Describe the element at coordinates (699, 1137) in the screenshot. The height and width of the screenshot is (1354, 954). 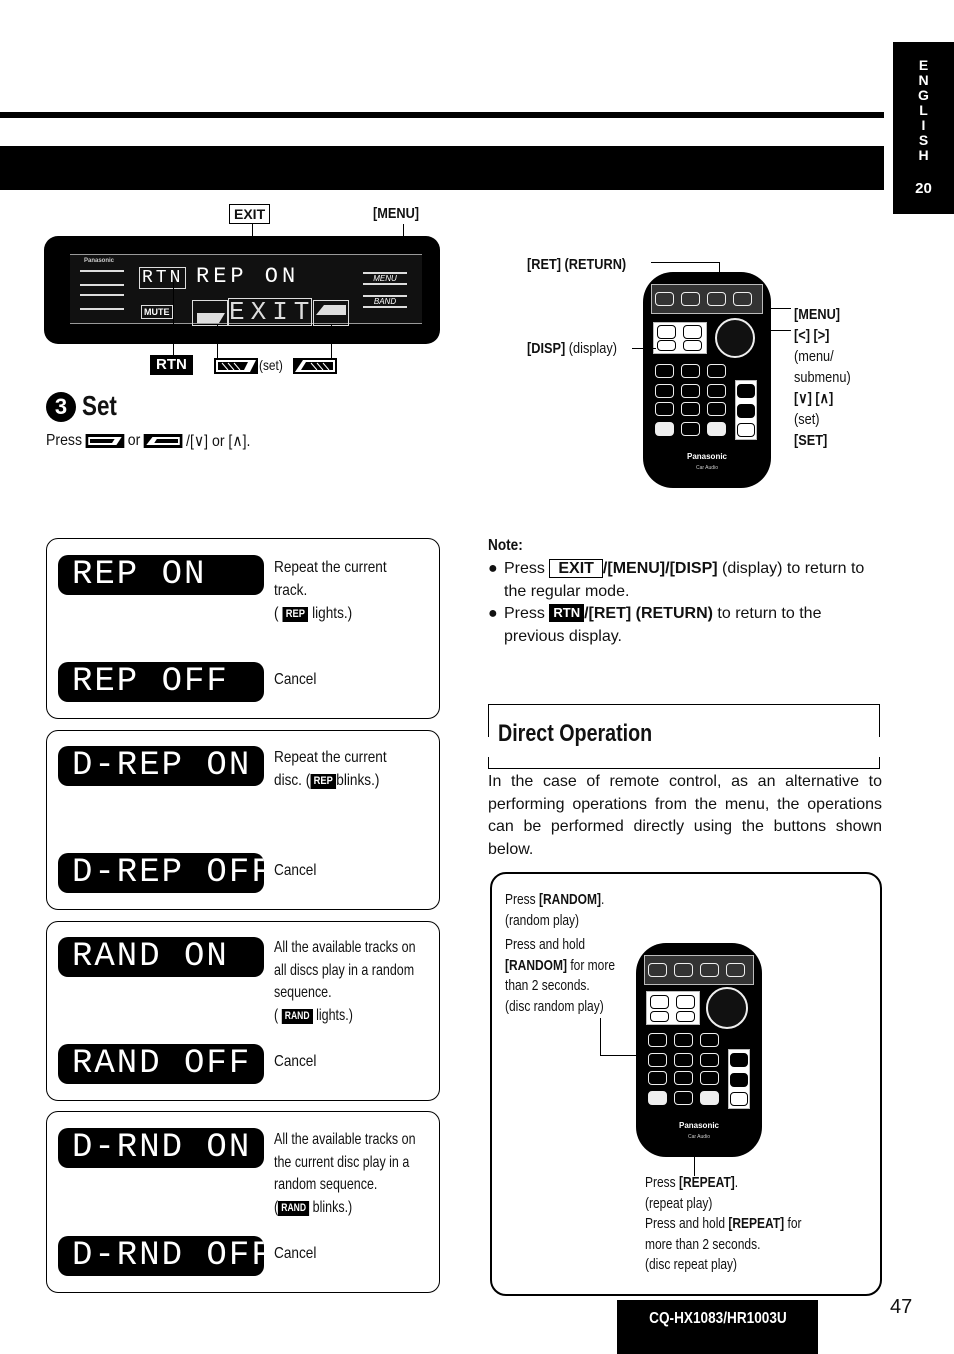
I see `remote-sub-brand: Car Audio` at that location.